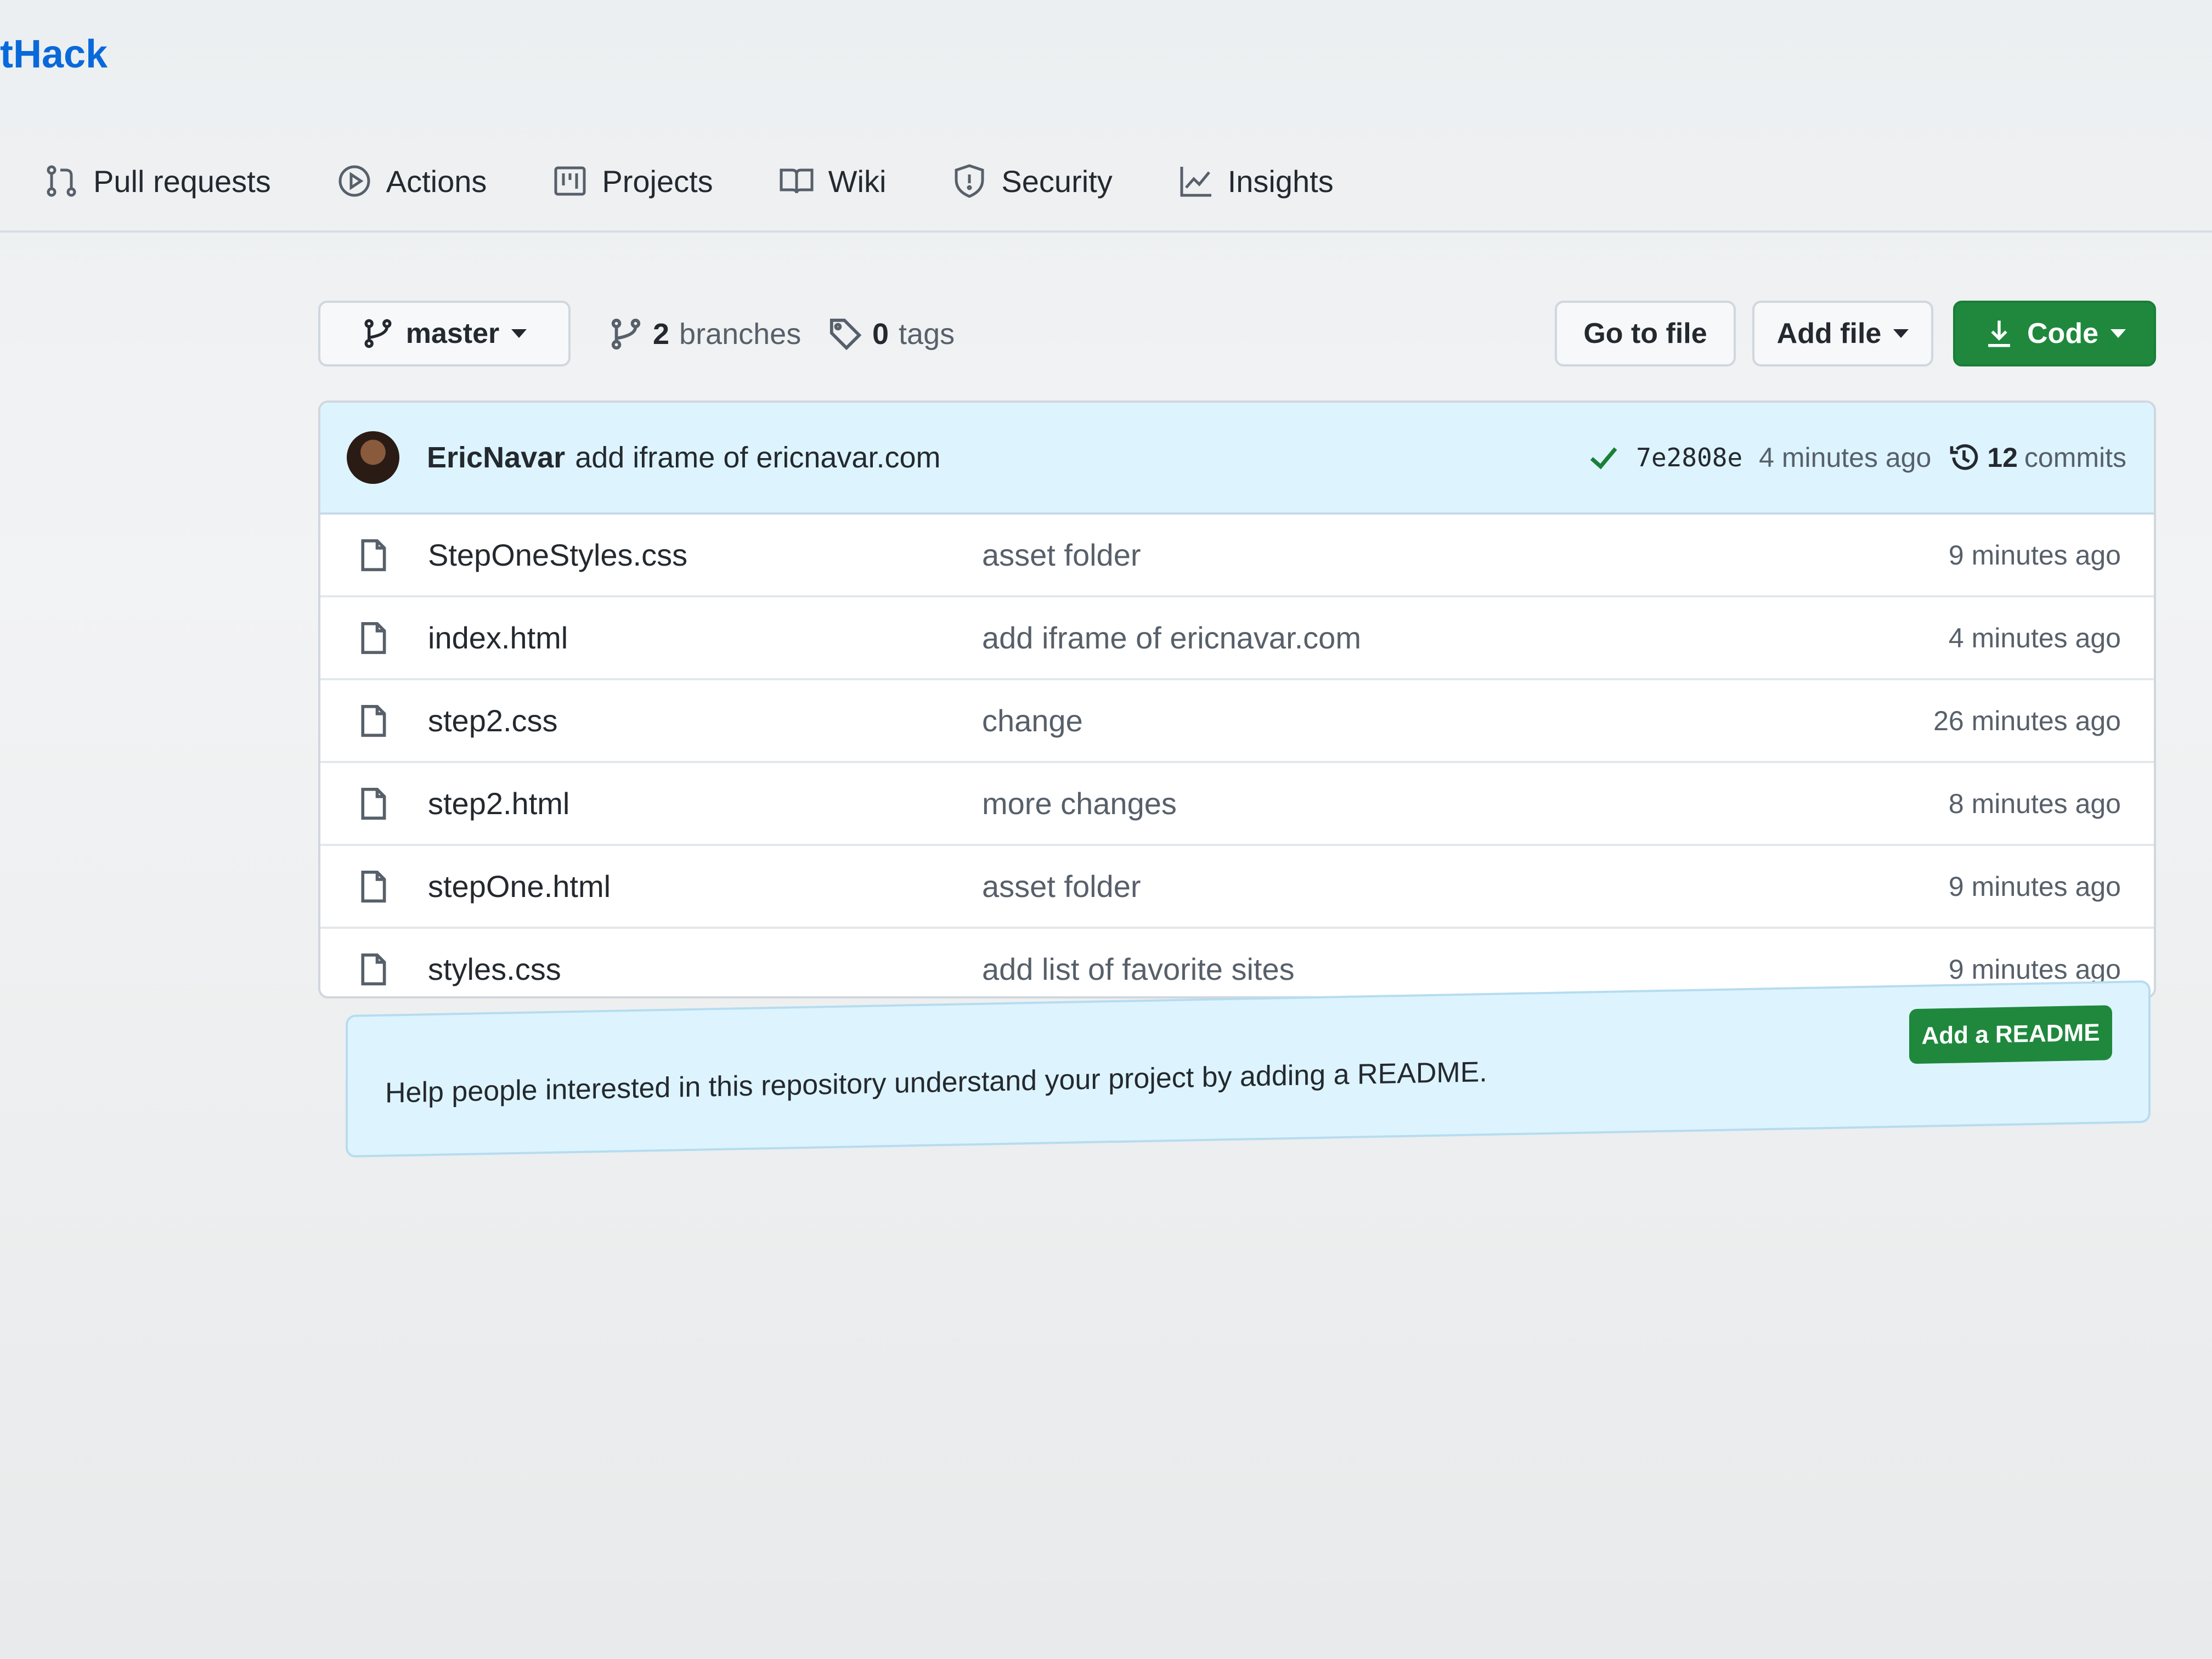 This screenshot has height=1659, width=2212. I want to click on tags-count: 0, so click(880, 334).